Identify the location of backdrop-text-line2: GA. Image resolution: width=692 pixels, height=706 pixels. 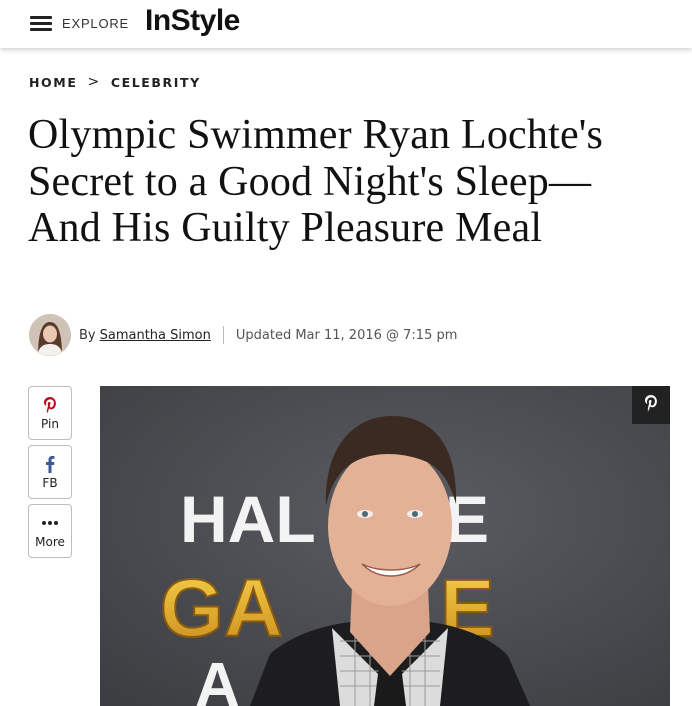
(221, 608).